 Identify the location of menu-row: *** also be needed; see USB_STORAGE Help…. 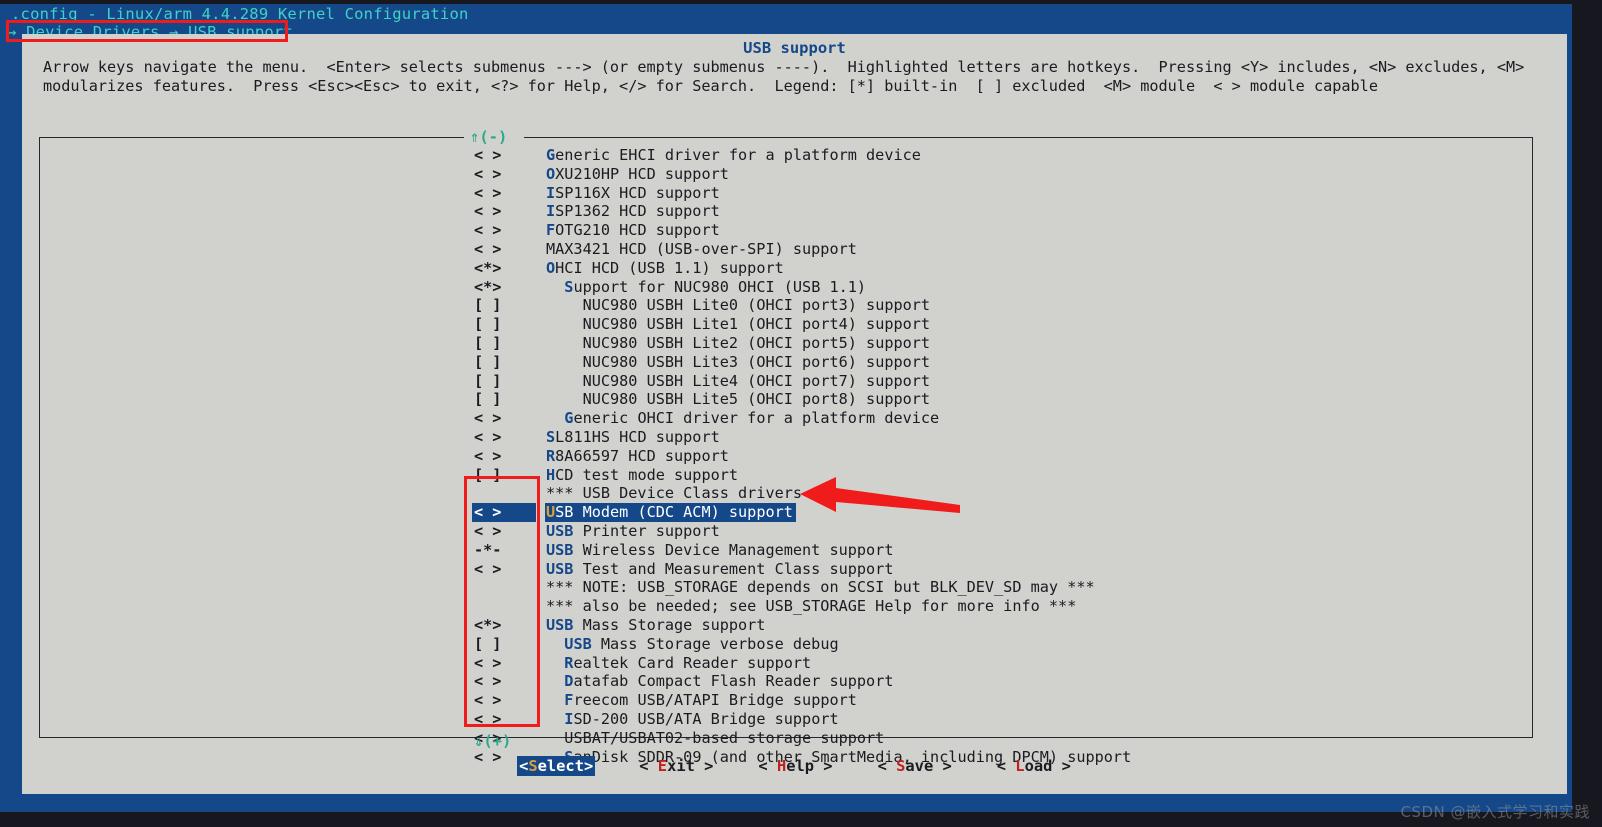
(794, 606).